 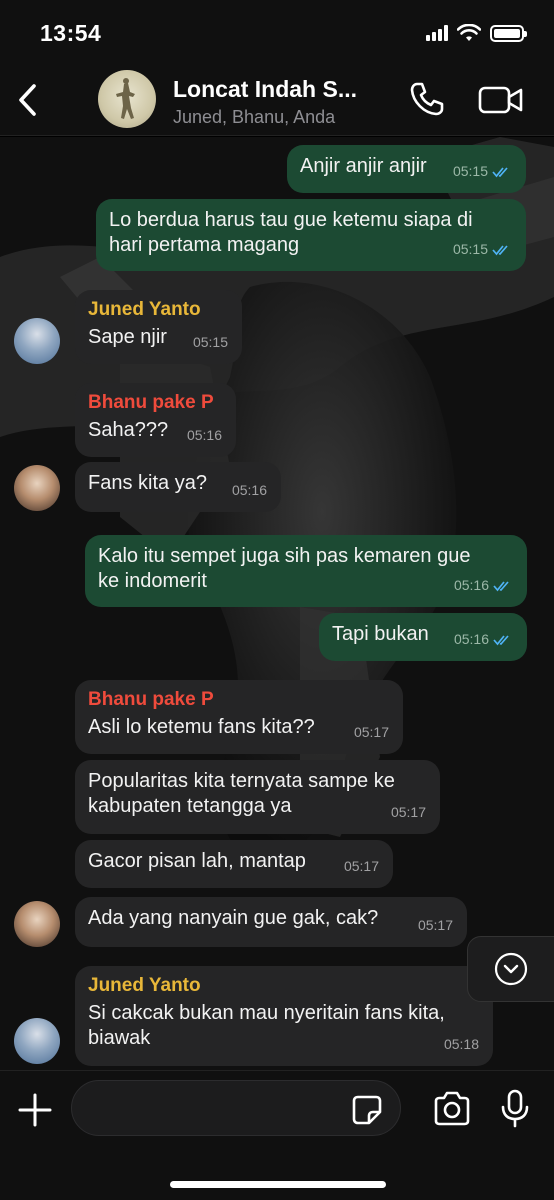 I want to click on message-bubble-incoming: Gacor pisan lah, mantap 05:17, so click(x=234, y=864).